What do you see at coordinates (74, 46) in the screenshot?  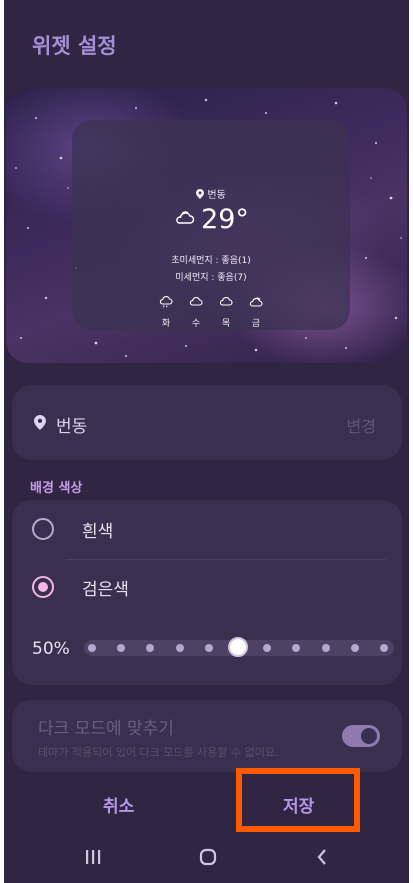 I see `page-title: 위젯 설정` at bounding box center [74, 46].